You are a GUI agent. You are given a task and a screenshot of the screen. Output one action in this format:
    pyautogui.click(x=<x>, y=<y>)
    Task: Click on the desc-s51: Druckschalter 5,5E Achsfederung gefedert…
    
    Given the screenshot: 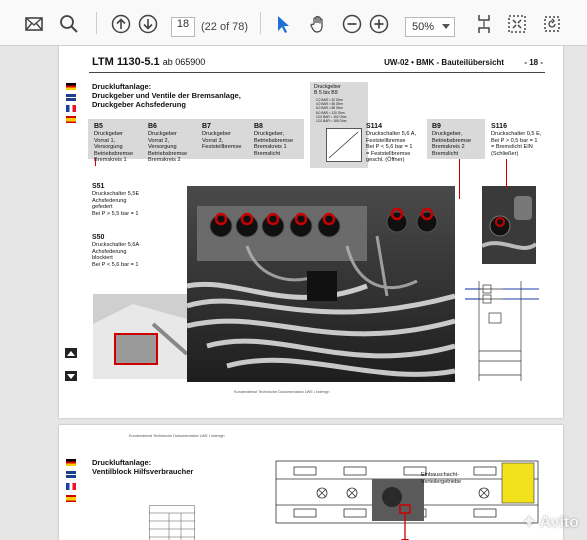 What is the action you would take?
    pyautogui.click(x=116, y=204)
    